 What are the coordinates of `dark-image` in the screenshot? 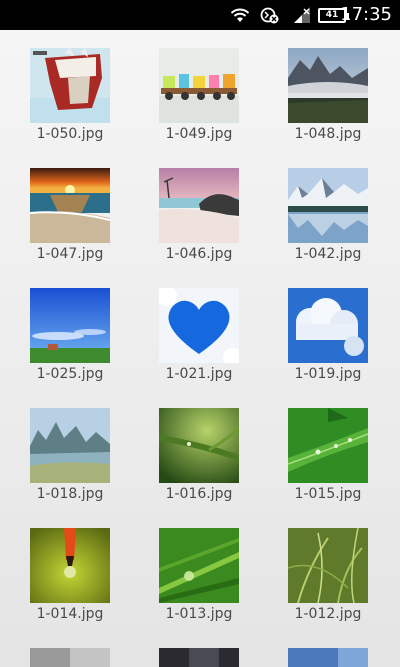 It's located at (199, 657).